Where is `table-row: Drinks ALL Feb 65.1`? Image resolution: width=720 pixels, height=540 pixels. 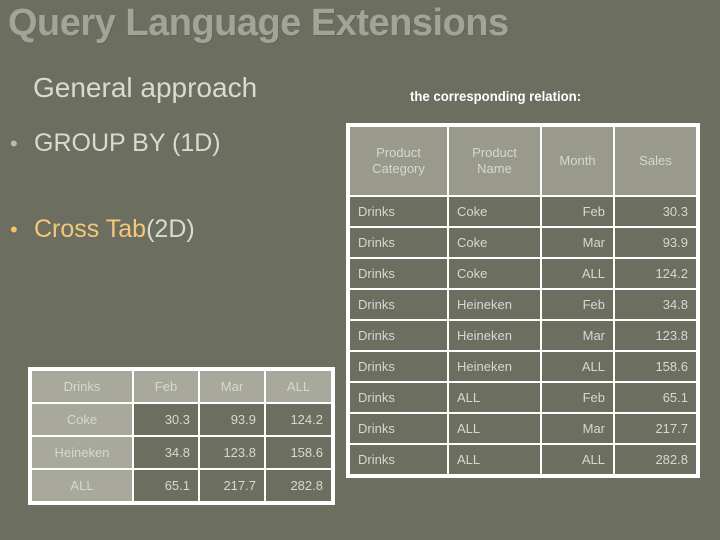 table-row: Drinks ALL Feb 65.1 is located at coordinates (523, 397).